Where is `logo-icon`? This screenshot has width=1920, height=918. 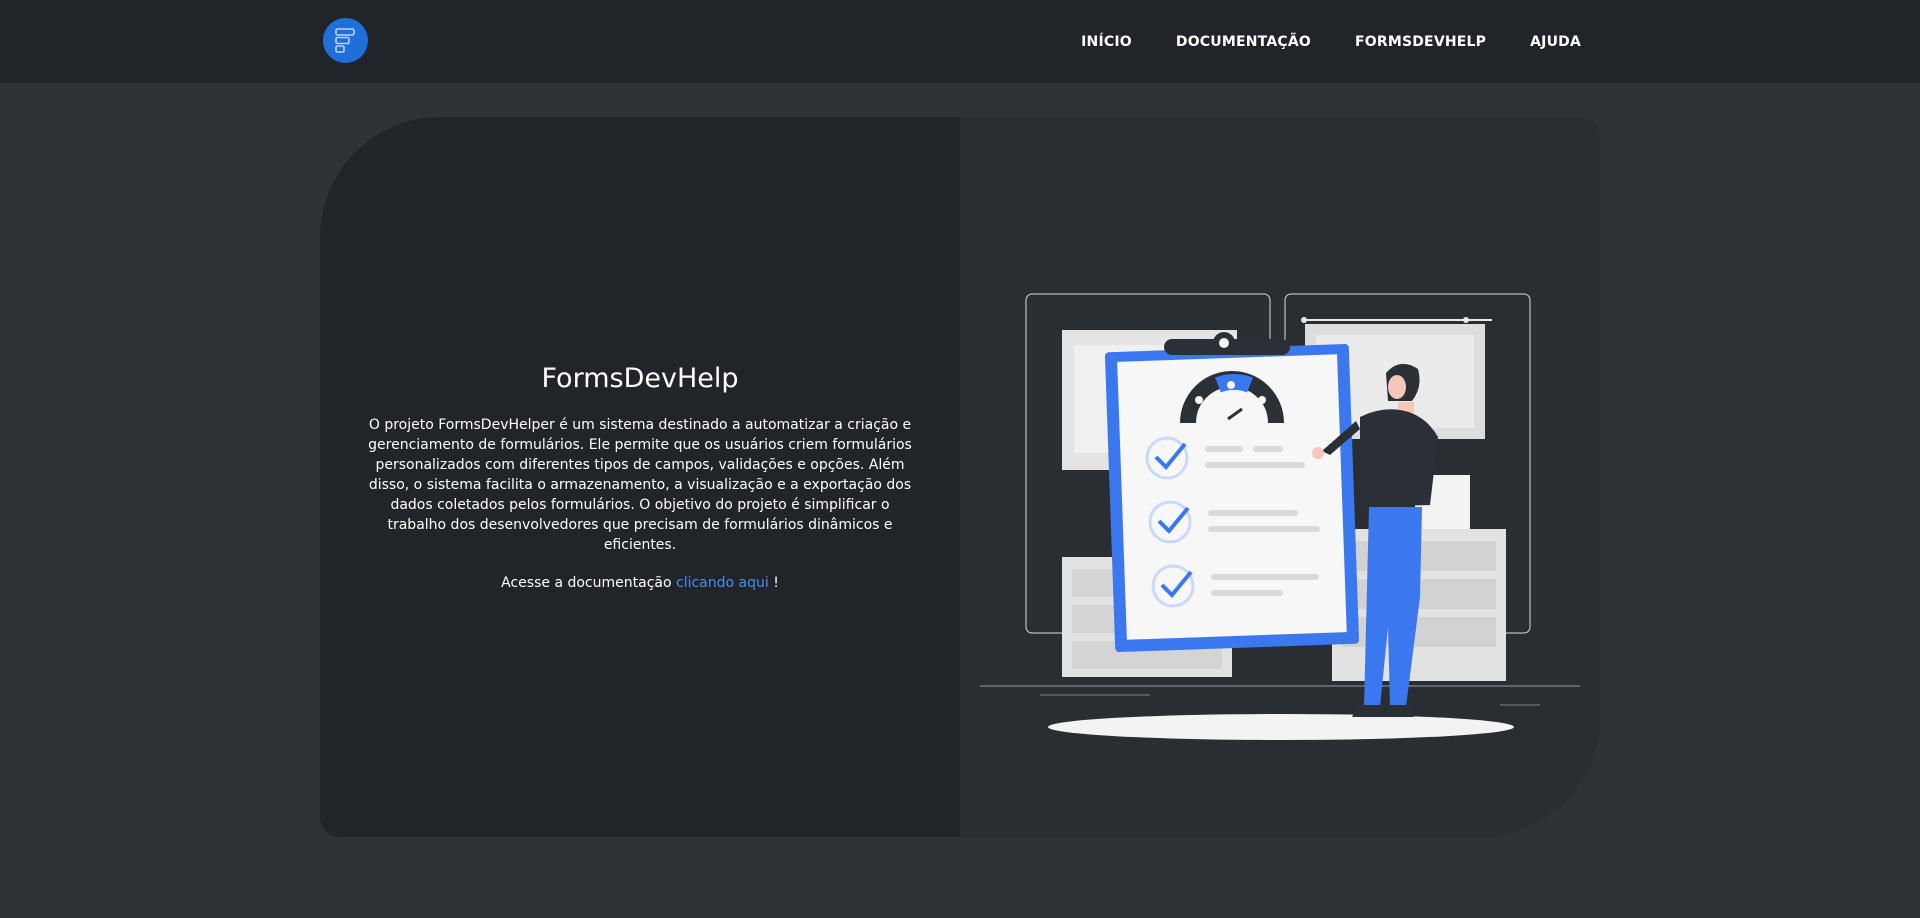
logo-icon is located at coordinates (345, 40).